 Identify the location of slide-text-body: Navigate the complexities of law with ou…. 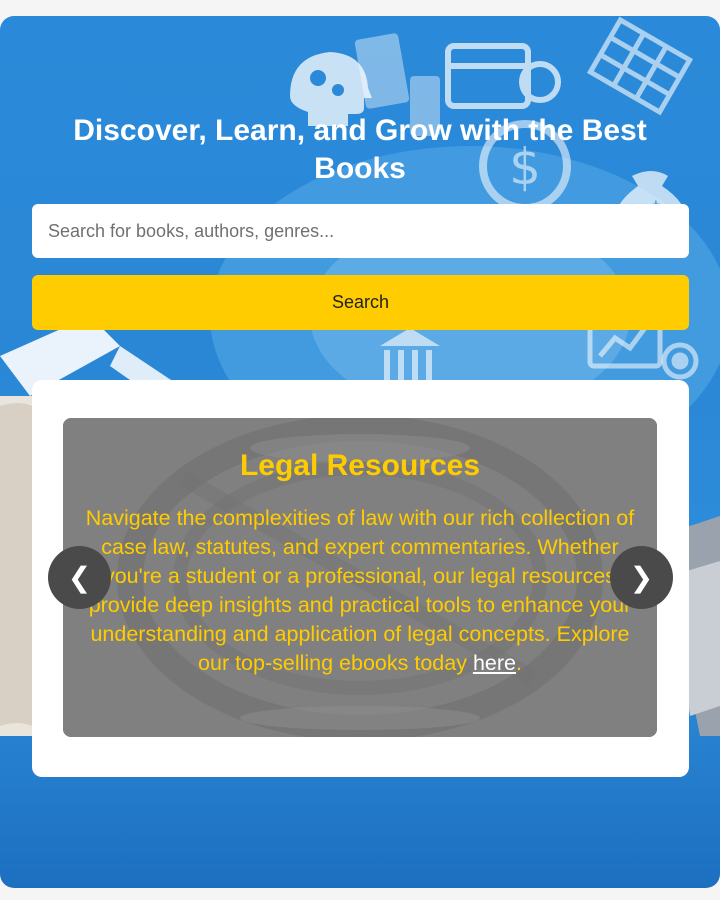
(360, 590).